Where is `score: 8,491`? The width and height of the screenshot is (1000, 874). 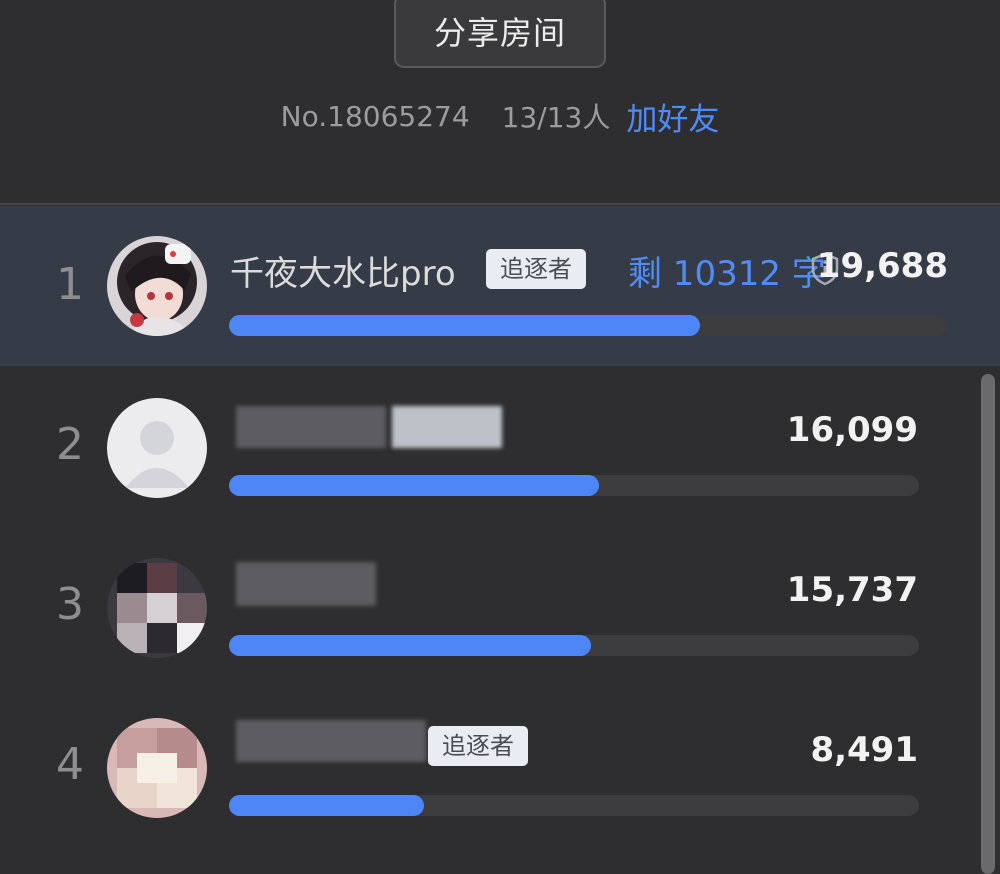
score: 8,491 is located at coordinates (864, 750).